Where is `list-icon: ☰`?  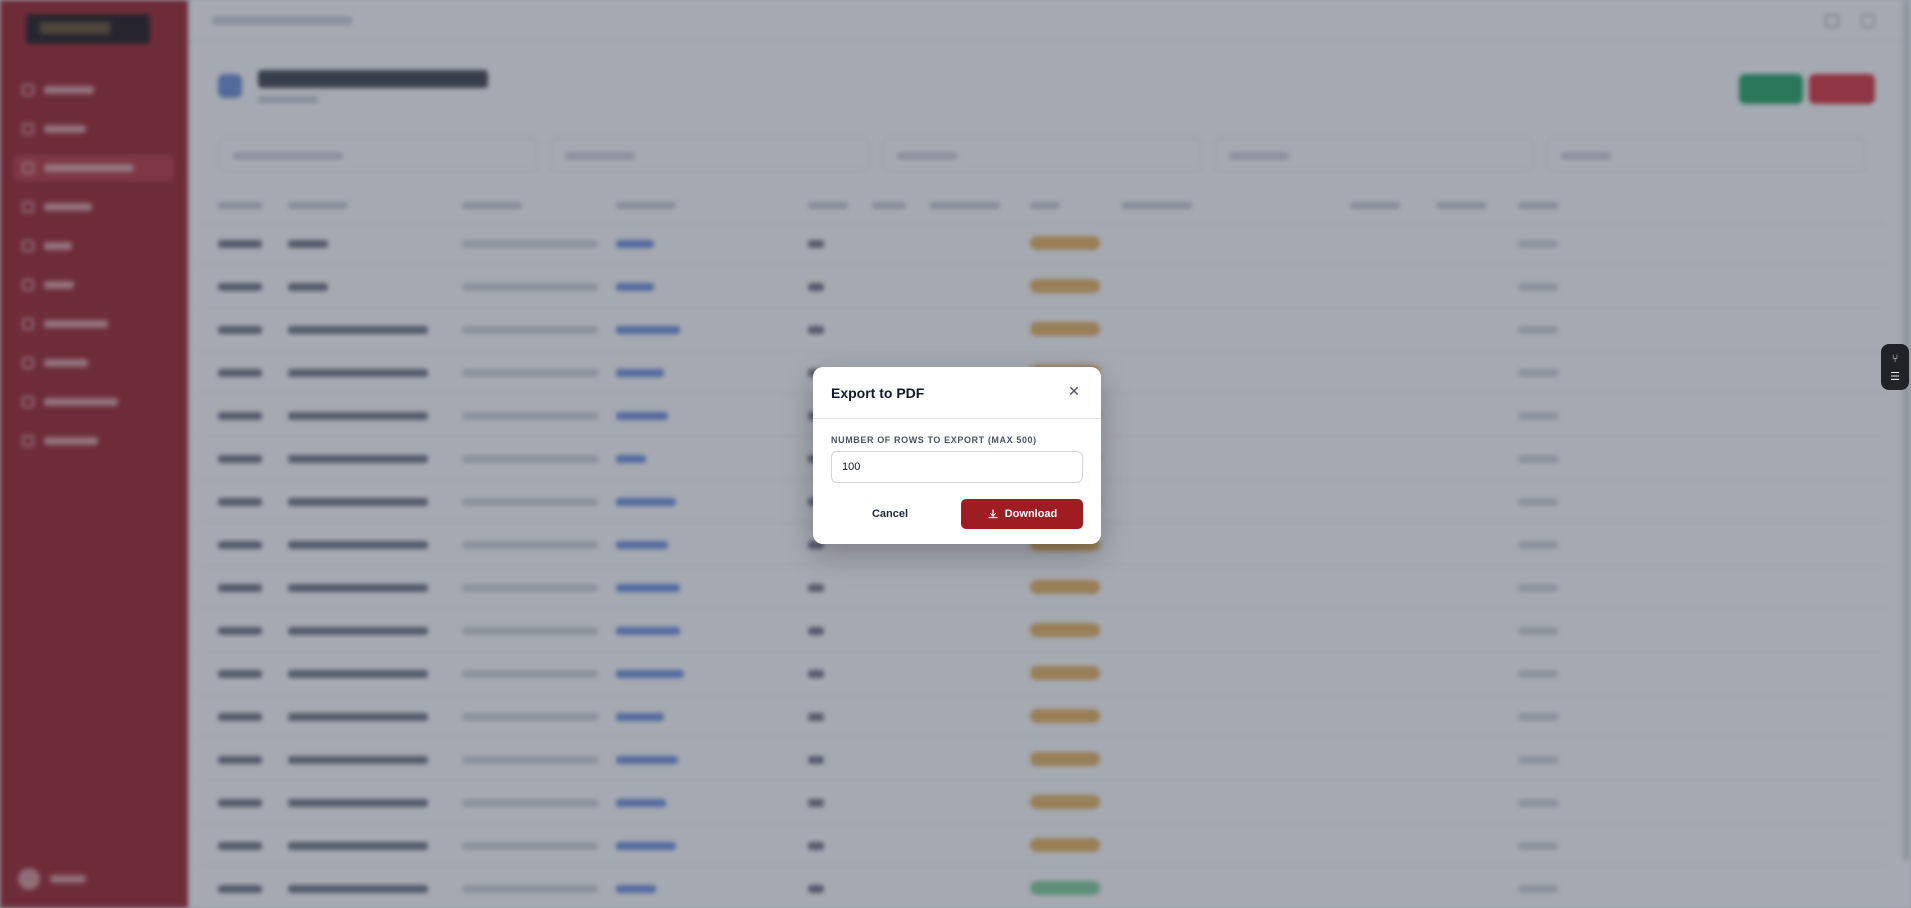 list-icon: ☰ is located at coordinates (1895, 376).